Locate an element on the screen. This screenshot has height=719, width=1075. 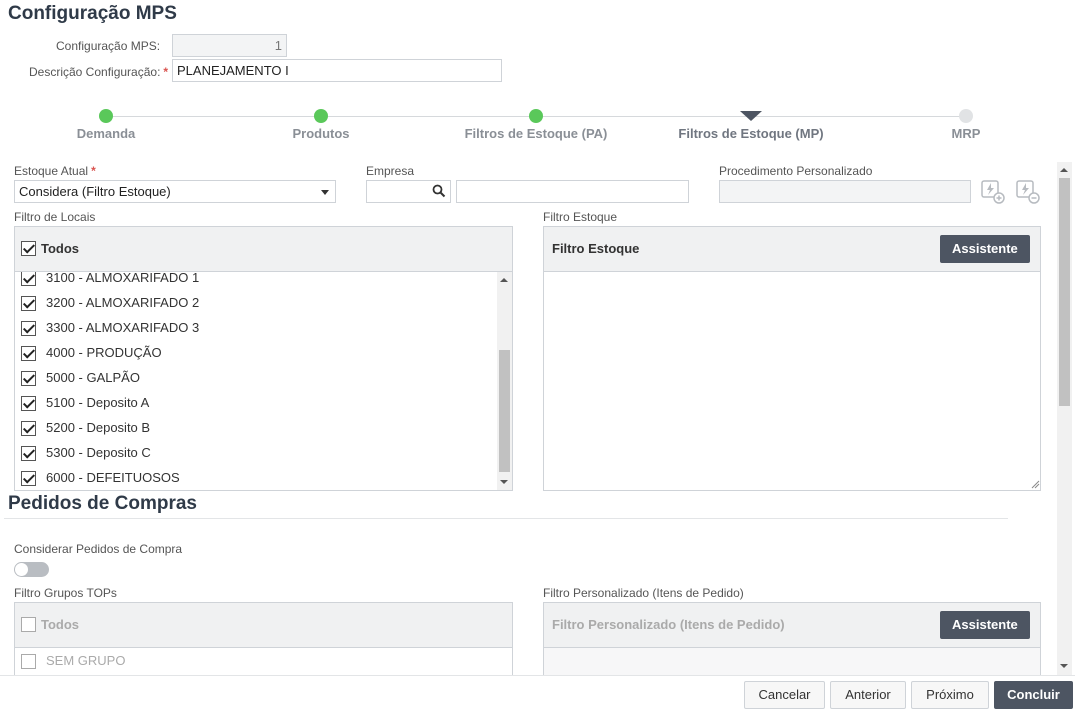
list-item: 3300 - ALMOXARIFADO 3 is located at coordinates (255, 328).